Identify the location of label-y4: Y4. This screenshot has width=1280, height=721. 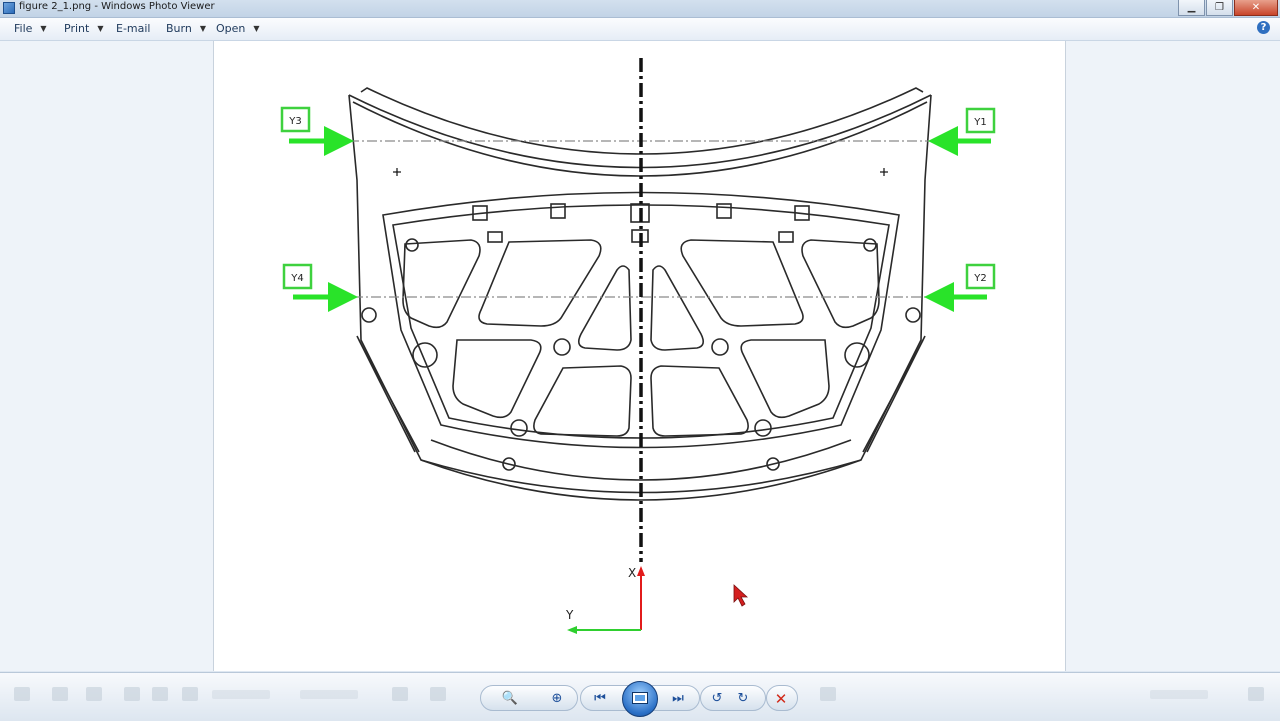
(297, 276).